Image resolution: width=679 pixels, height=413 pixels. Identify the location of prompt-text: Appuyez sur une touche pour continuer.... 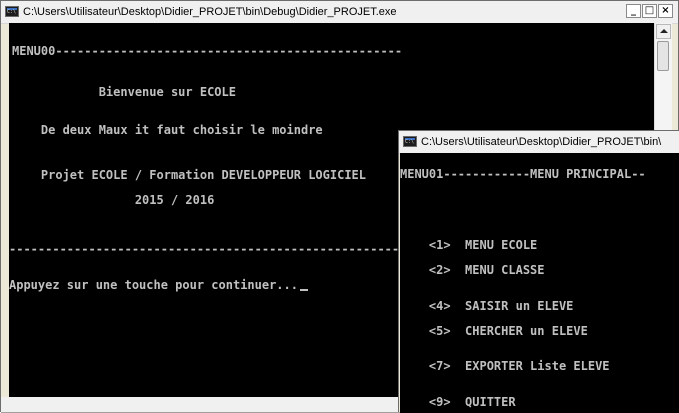
(153, 285).